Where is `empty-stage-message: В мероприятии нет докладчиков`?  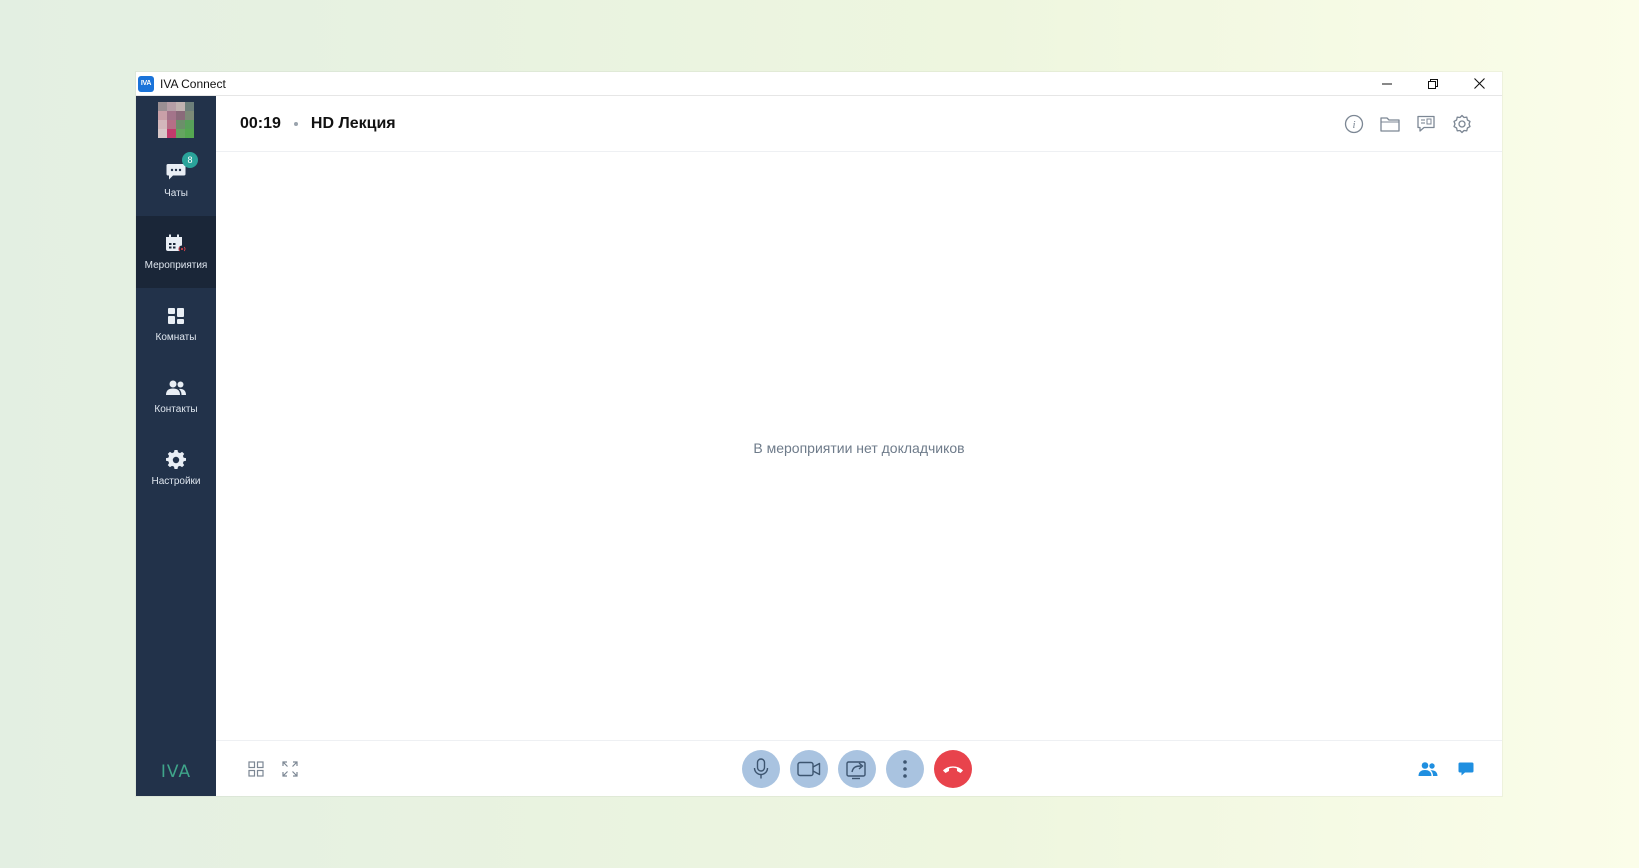
empty-stage-message: В мероприятии нет докладчиков is located at coordinates (859, 448).